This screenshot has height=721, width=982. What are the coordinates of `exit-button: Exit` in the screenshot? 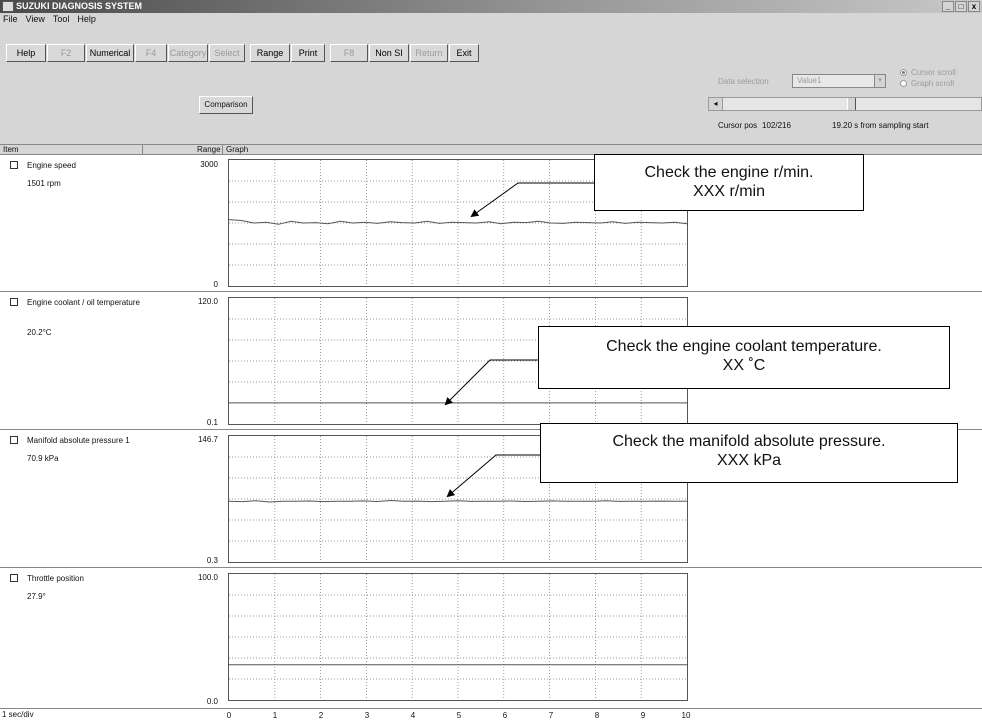 It's located at (464, 53).